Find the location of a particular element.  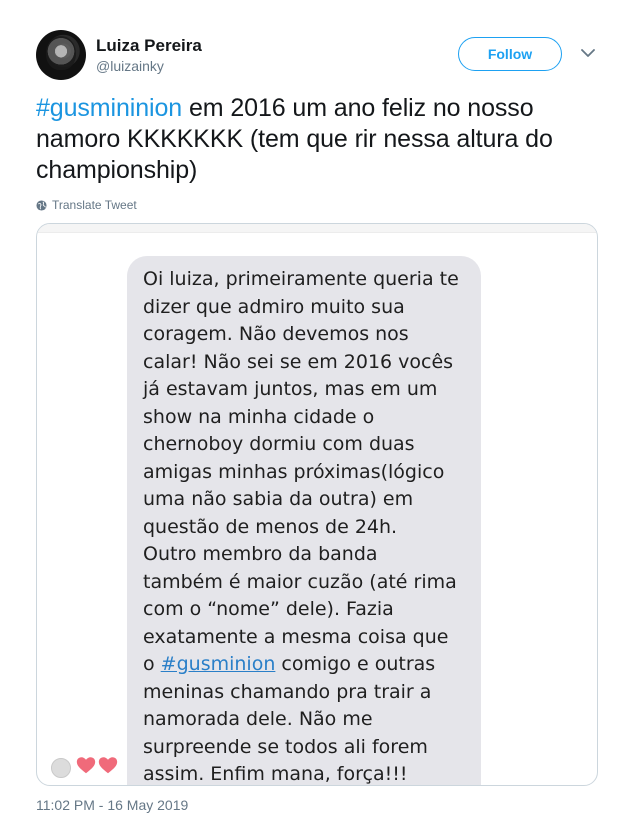

translate-tweet-link: Translate Tweet is located at coordinates (86, 205).